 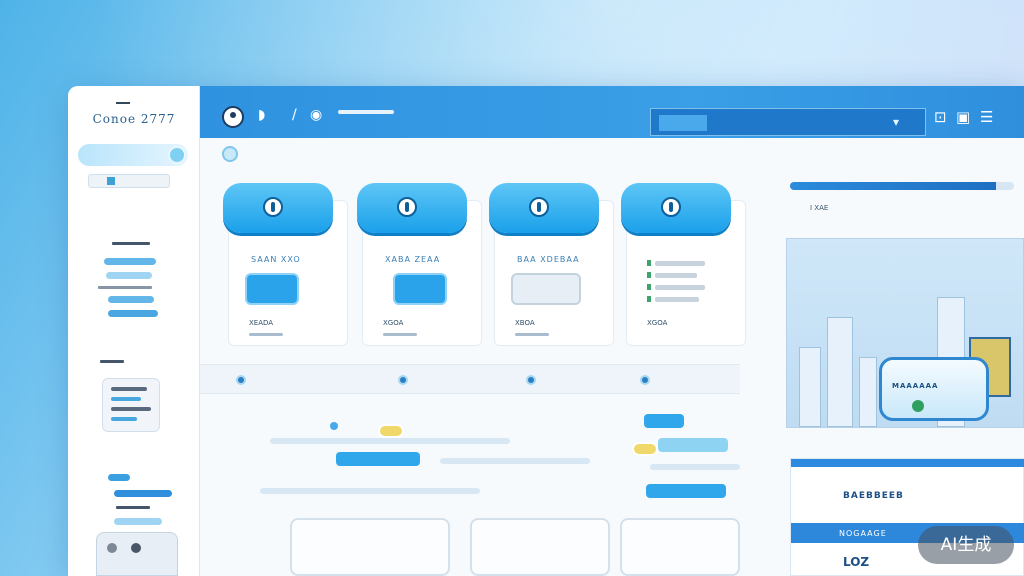 What do you see at coordinates (966, 545) in the screenshot?
I see `ai-generated-badge: AI生成` at bounding box center [966, 545].